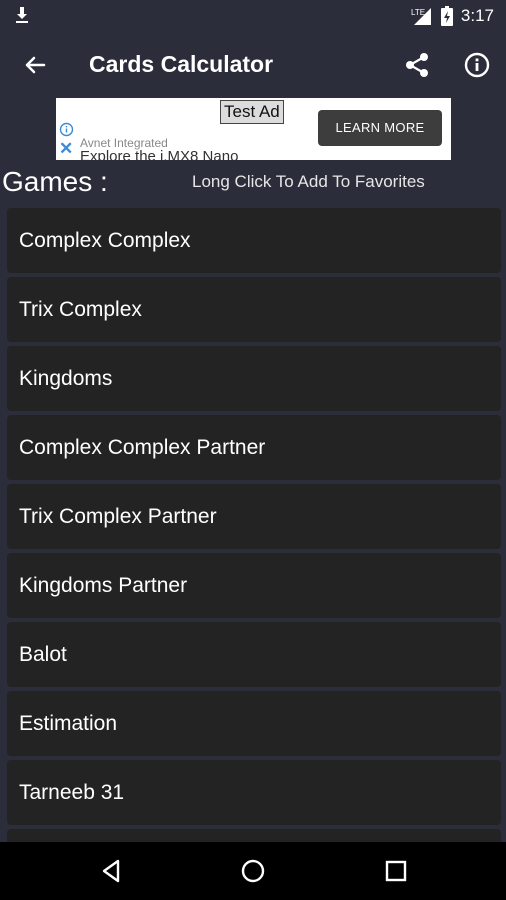  I want to click on favorites-hint: Long Click To Add To Favorites, so click(308, 181).